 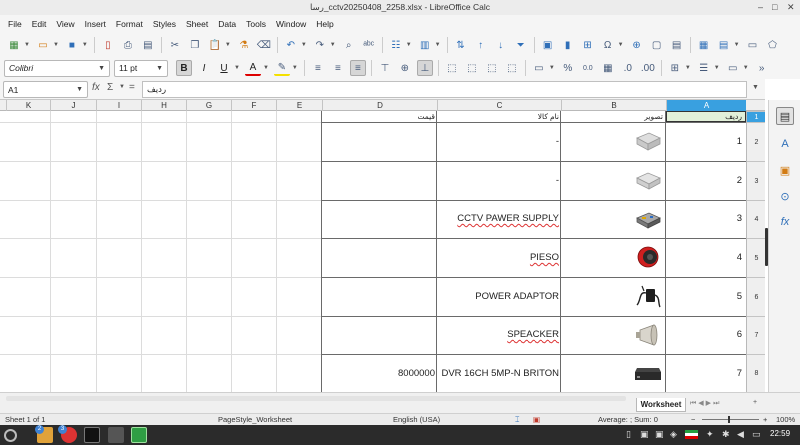 What do you see at coordinates (316, 398) in the screenshot?
I see `horizontal-scrollbar` at bounding box center [316, 398].